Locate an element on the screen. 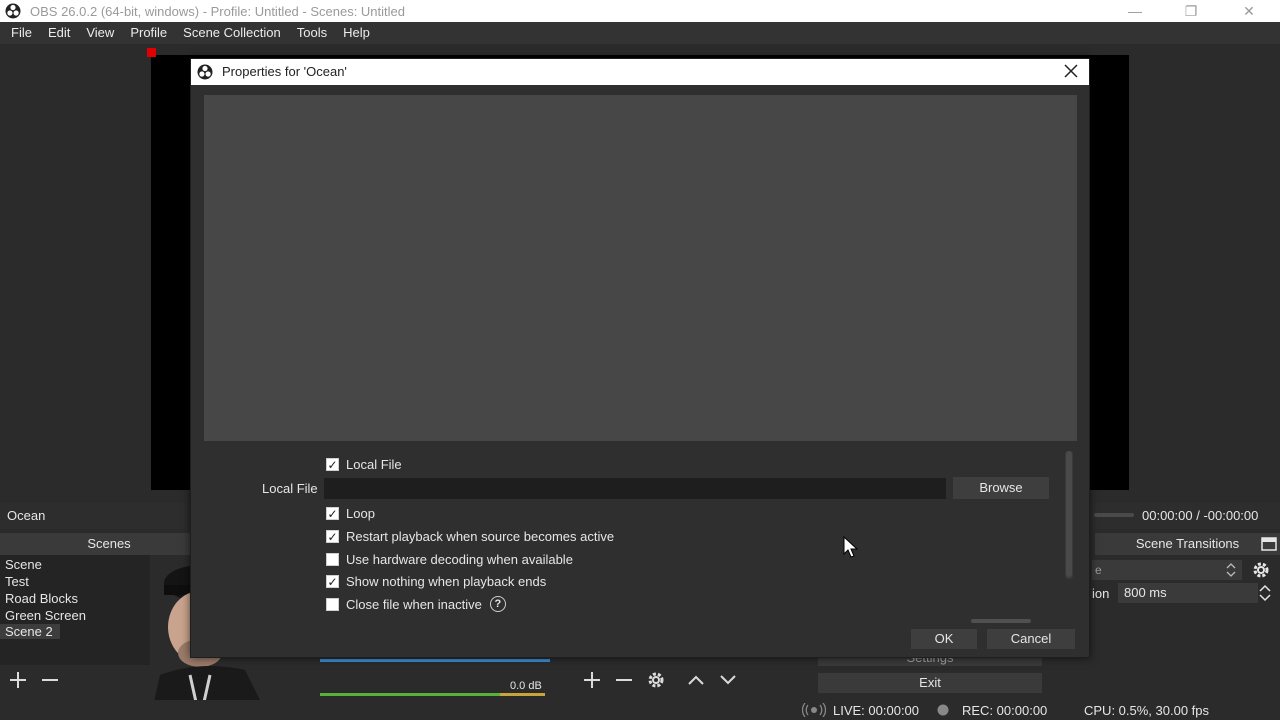 This screenshot has width=1280, height=720. show-nothing-row: ✓ Show nothing when playback ends is located at coordinates (436, 581).